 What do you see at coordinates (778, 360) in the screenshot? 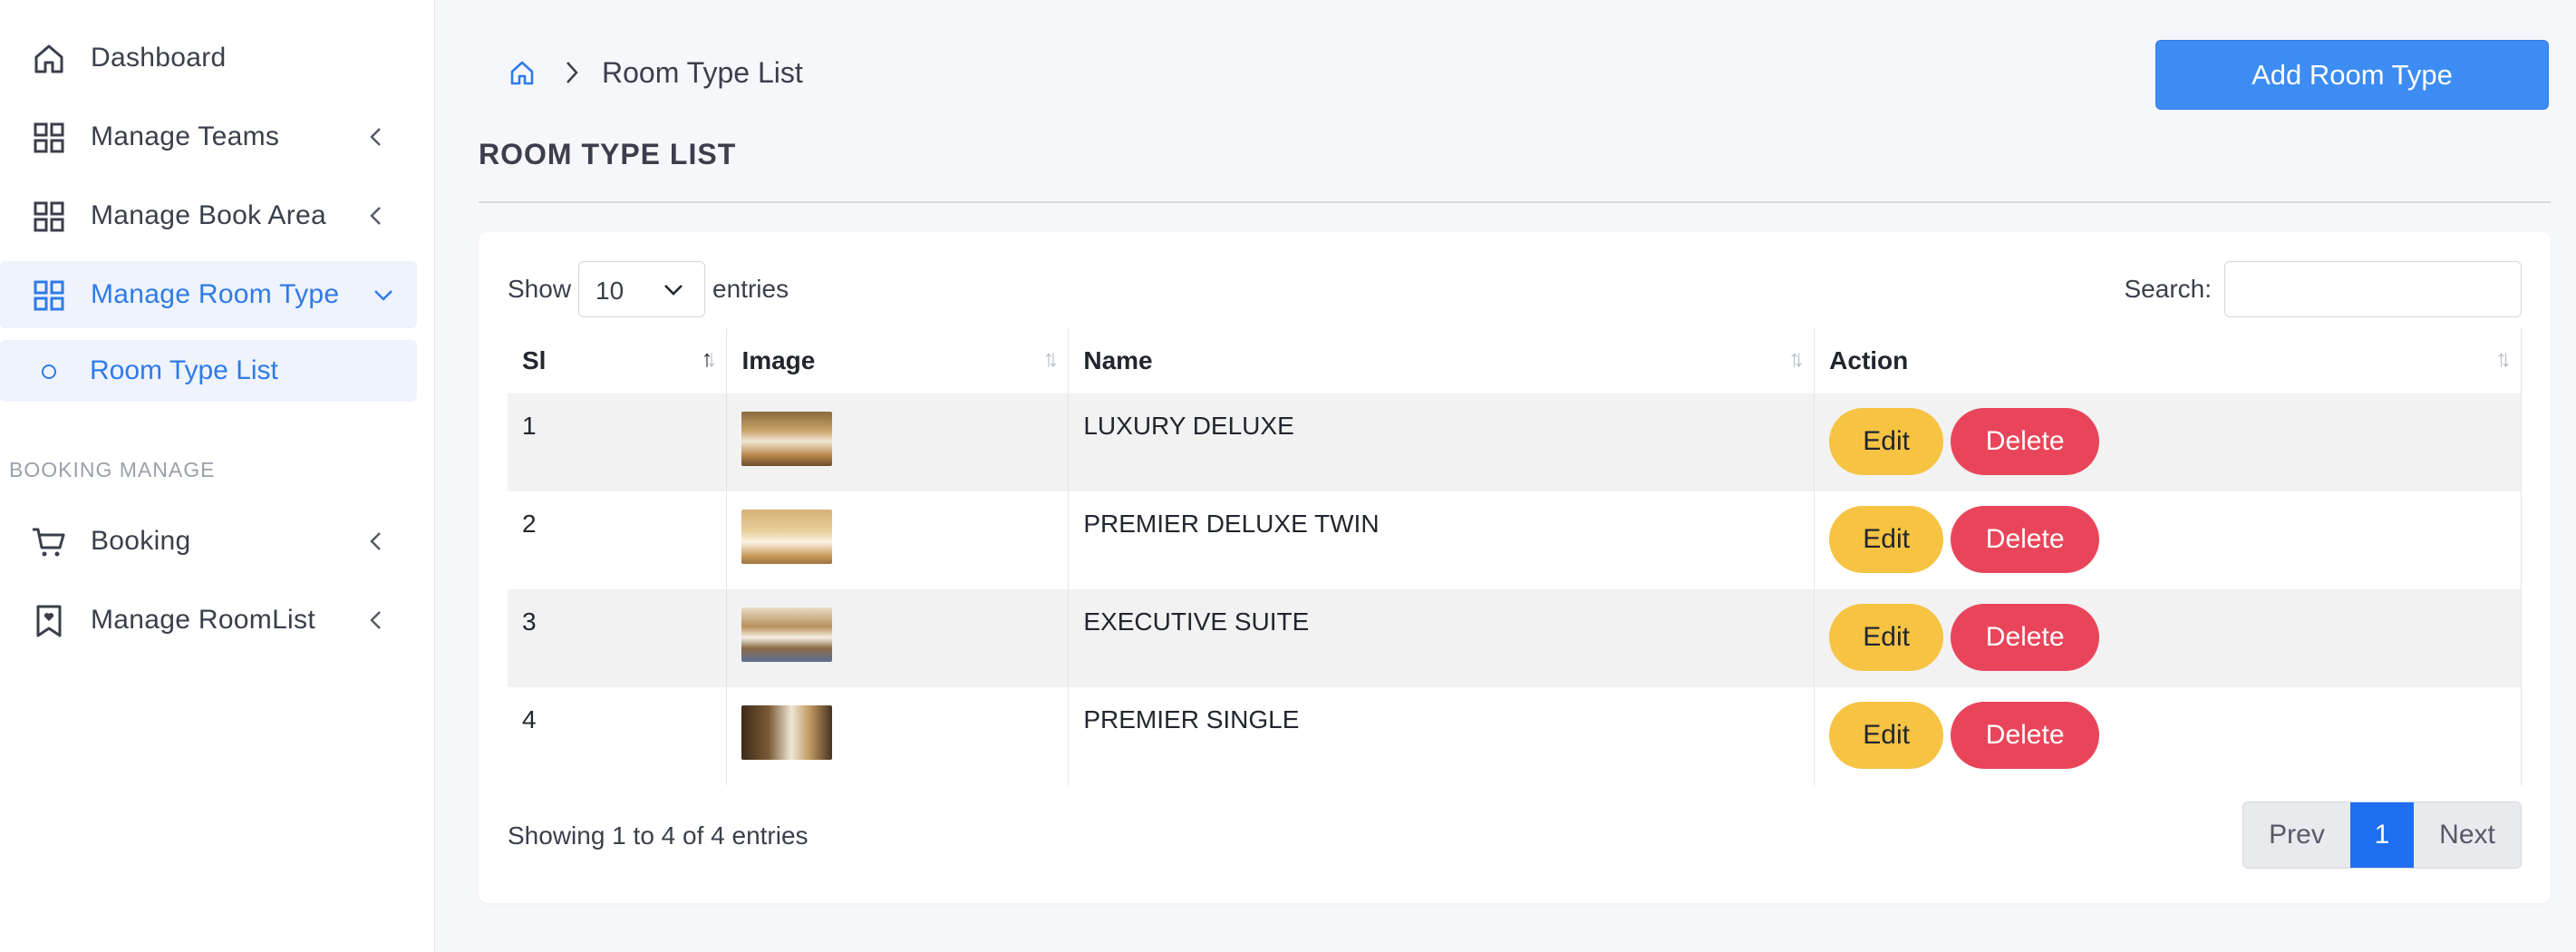
I see `column-header-label: Image` at bounding box center [778, 360].